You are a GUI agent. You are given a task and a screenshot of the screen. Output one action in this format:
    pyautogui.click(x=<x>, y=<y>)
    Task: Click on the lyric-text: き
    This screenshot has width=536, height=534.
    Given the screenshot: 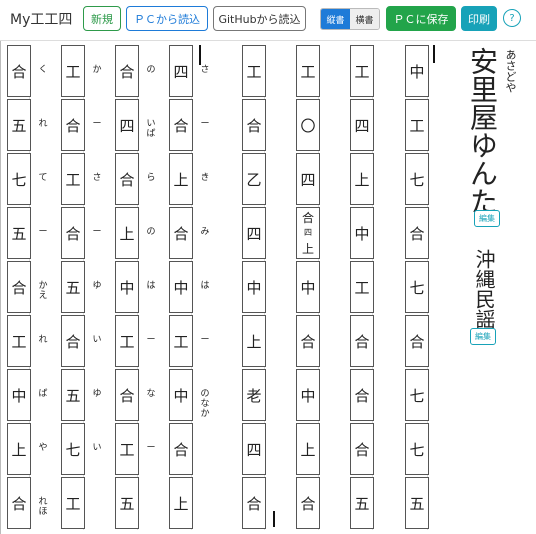 What is the action you would take?
    pyautogui.click(x=205, y=178)
    